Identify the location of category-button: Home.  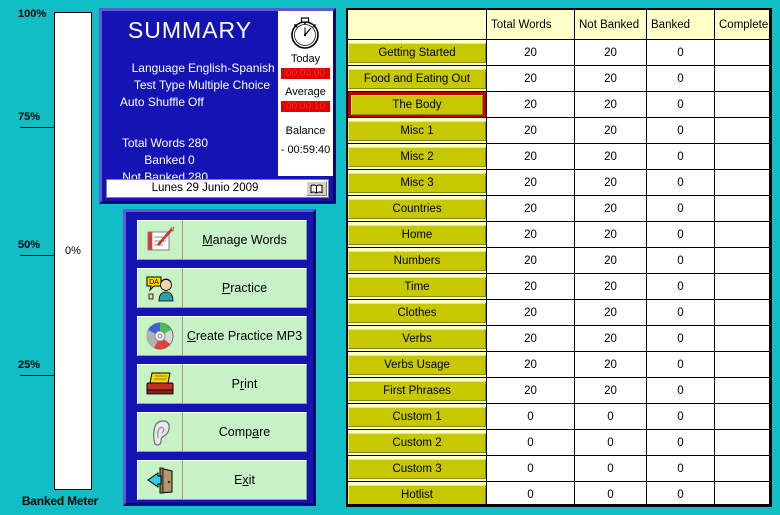
(417, 234).